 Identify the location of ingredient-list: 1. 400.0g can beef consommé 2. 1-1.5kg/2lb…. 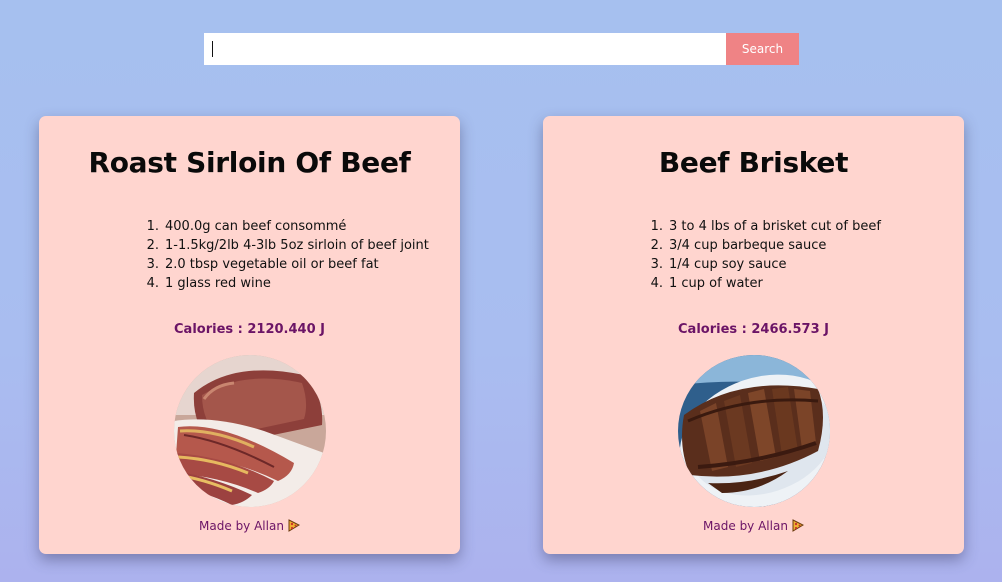
(292, 255).